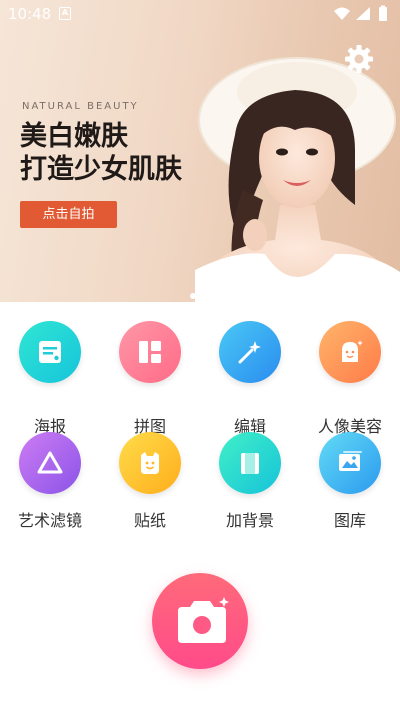 This screenshot has width=400, height=711. What do you see at coordinates (250, 463) in the screenshot?
I see `background-icon` at bounding box center [250, 463].